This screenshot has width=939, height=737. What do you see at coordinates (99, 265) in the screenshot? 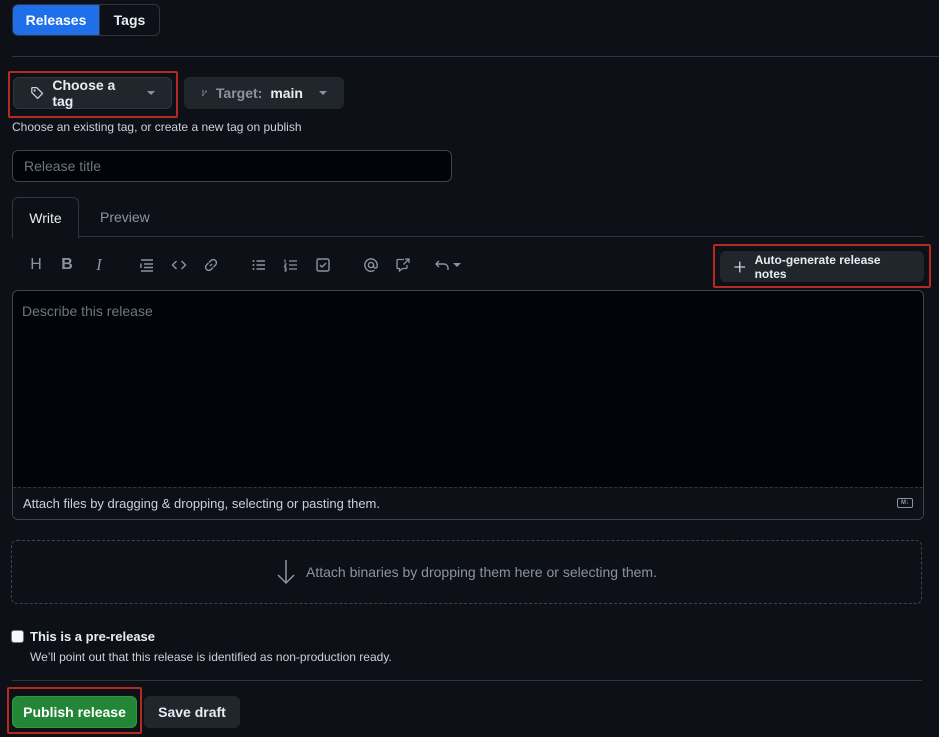
I see `italic-icon: I` at bounding box center [99, 265].